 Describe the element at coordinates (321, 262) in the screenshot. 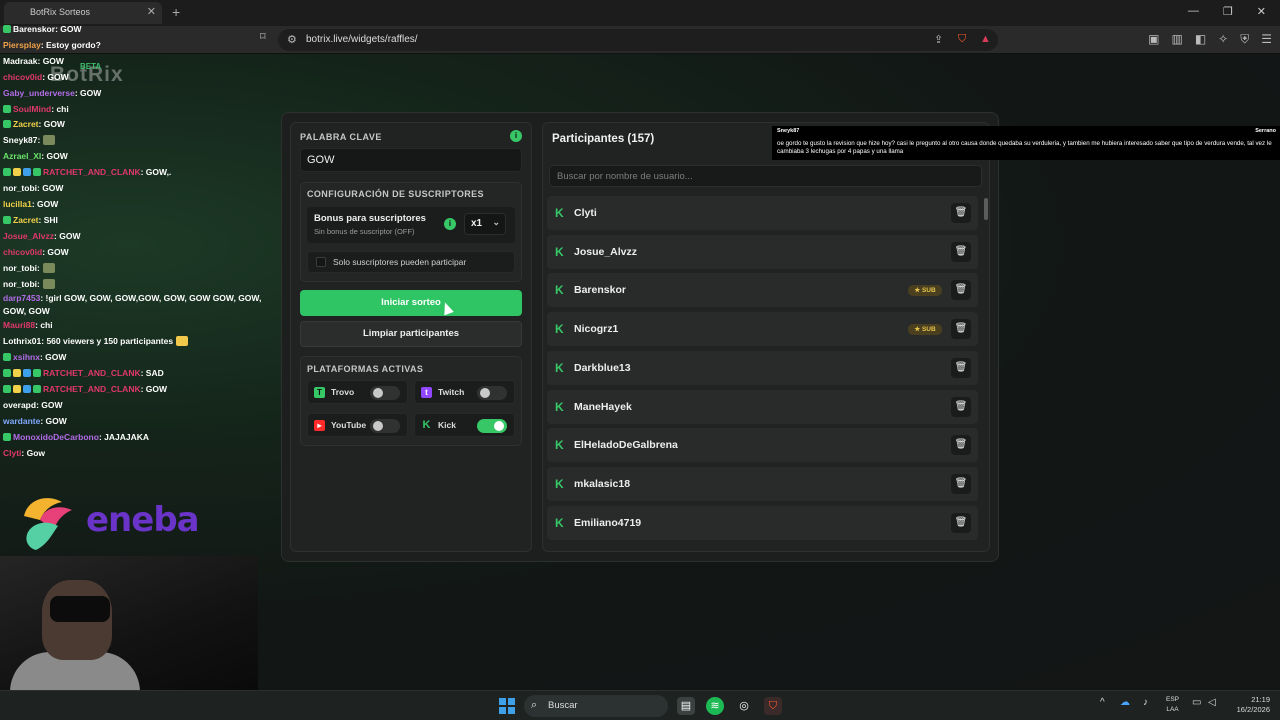

I see `only-subs-checkbox` at that location.